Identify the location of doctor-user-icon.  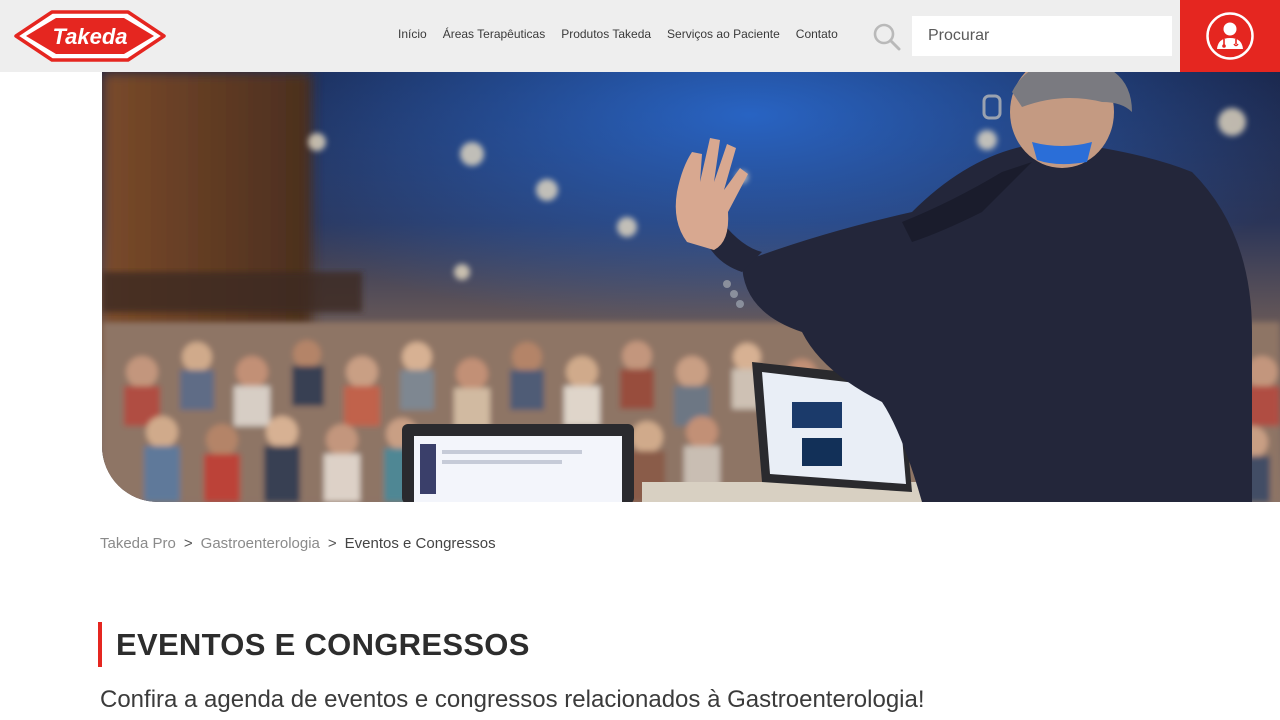
(1230, 36).